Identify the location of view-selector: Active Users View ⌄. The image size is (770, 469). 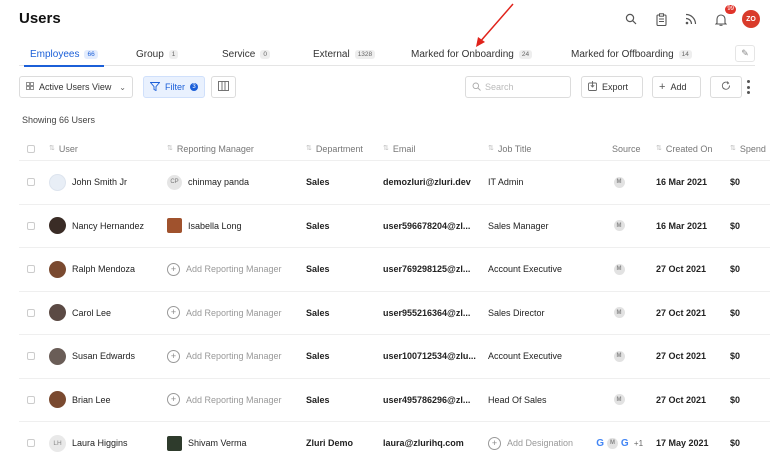
(76, 87).